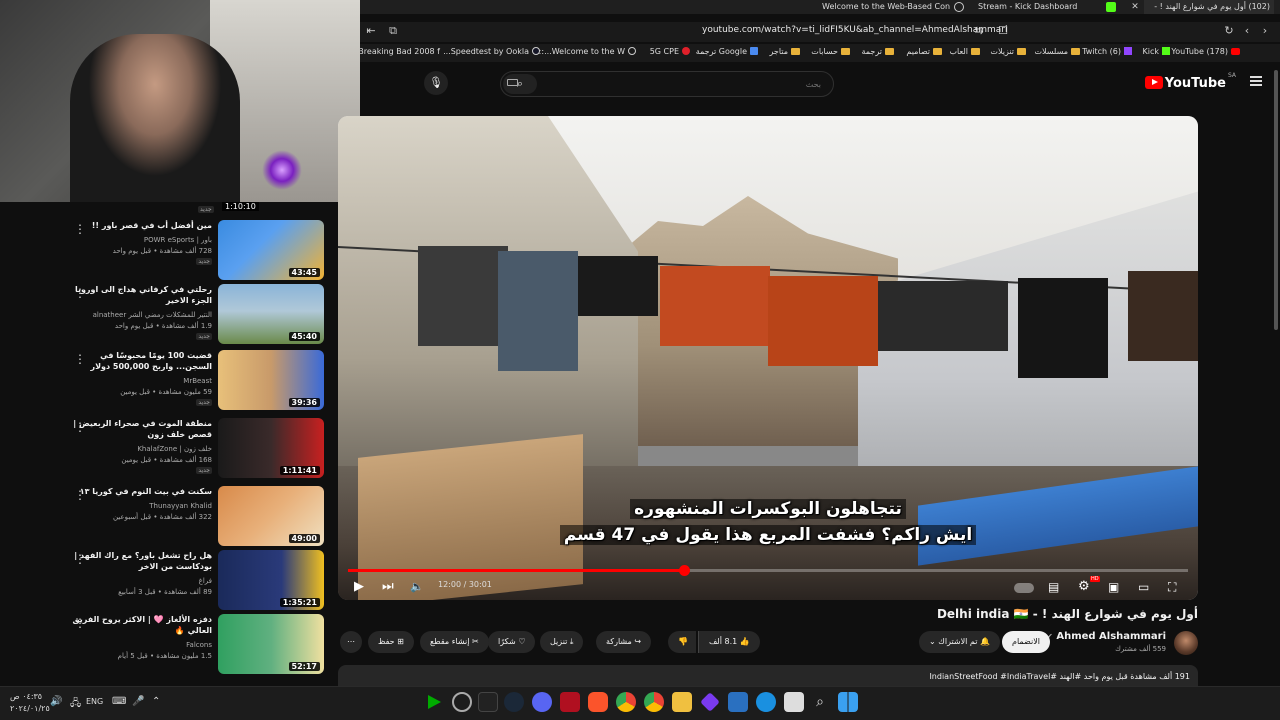 The height and width of the screenshot is (720, 1280). I want to click on theater-mode-icon: ▭, so click(1143, 587).